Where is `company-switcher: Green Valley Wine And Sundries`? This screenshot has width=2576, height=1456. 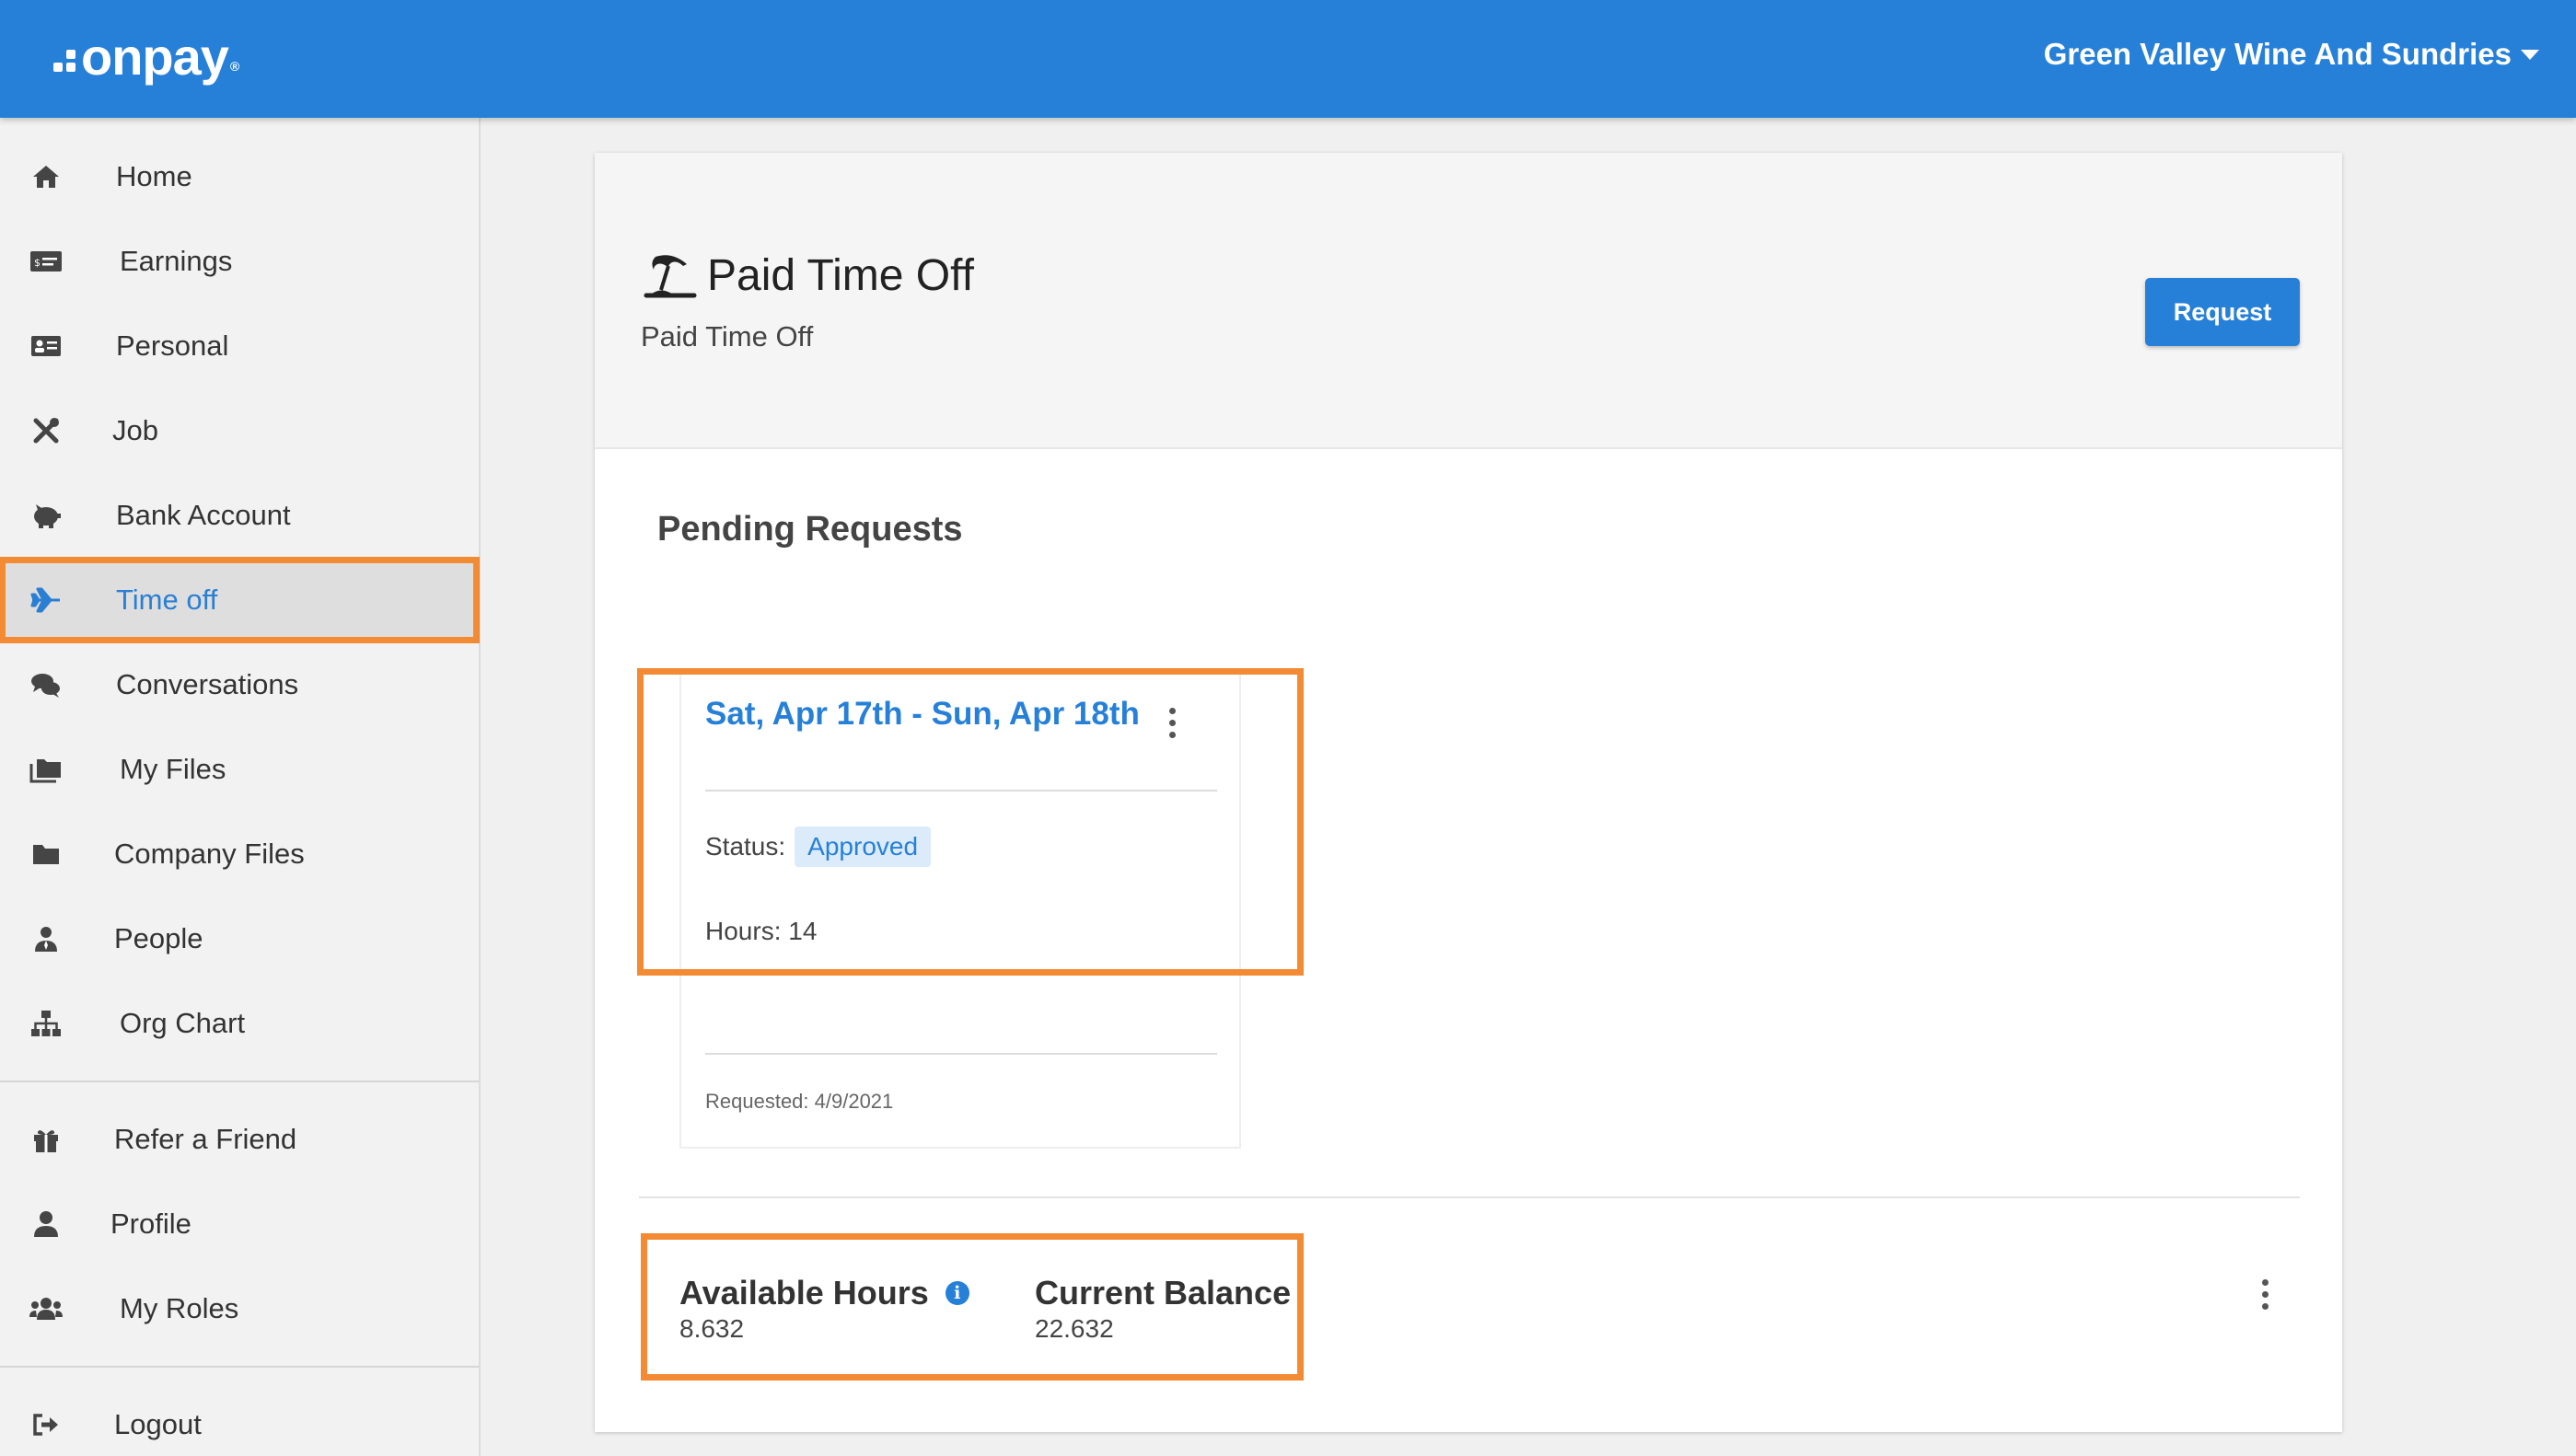 company-switcher: Green Valley Wine And Sundries is located at coordinates (2291, 54).